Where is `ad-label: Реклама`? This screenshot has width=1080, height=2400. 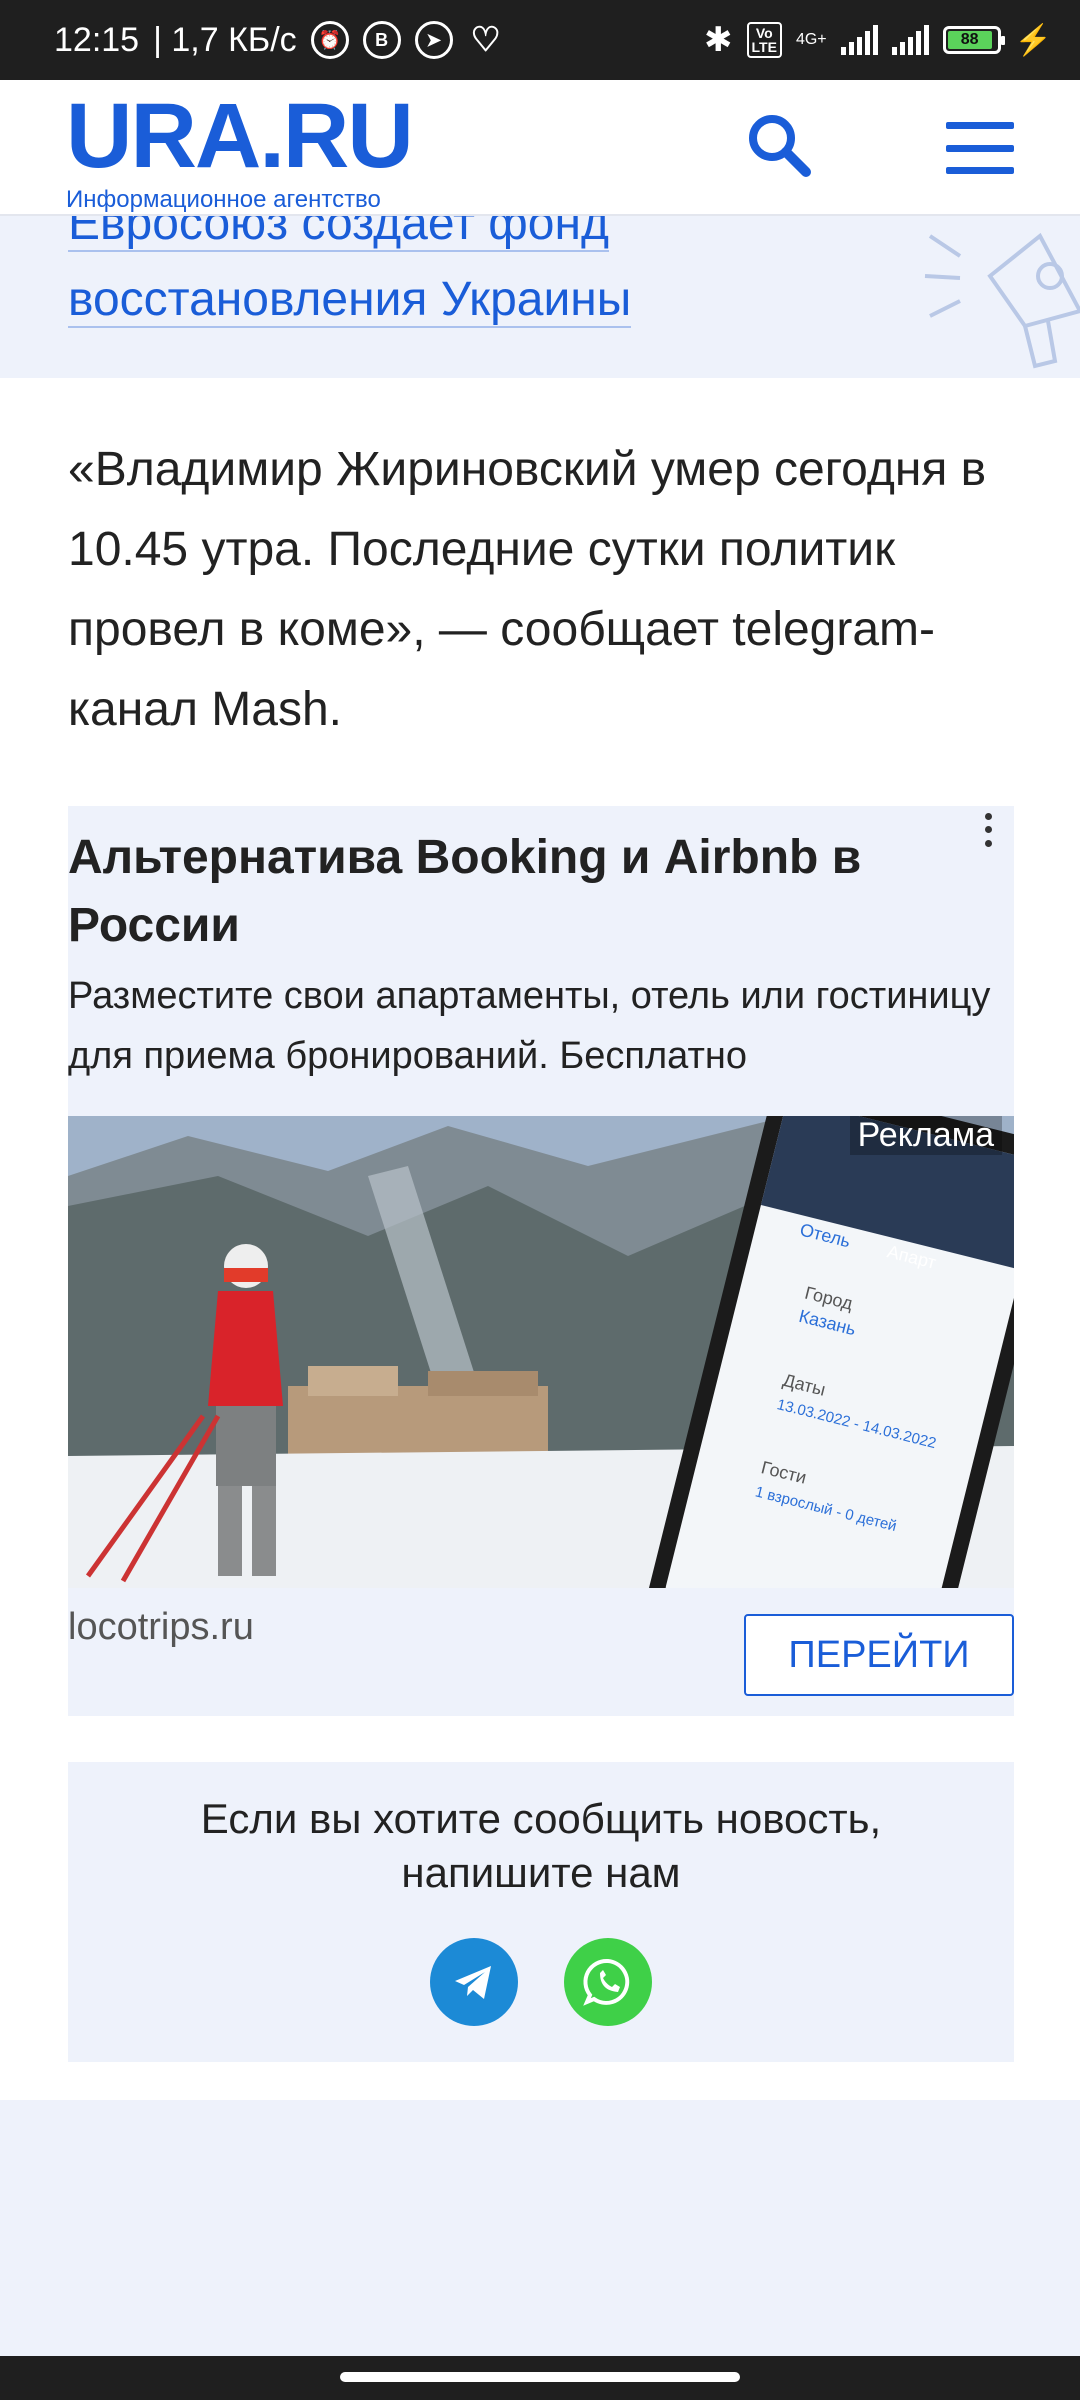
ad-label: Реклама is located at coordinates (925, 1135).